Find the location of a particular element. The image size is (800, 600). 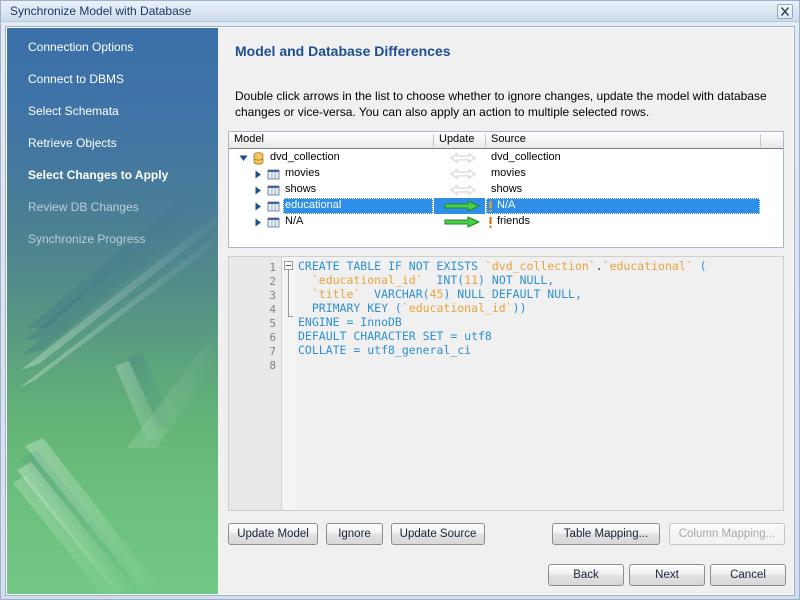

code-line: PRIMARY KEY (`educational_id`)) is located at coordinates (412, 308).